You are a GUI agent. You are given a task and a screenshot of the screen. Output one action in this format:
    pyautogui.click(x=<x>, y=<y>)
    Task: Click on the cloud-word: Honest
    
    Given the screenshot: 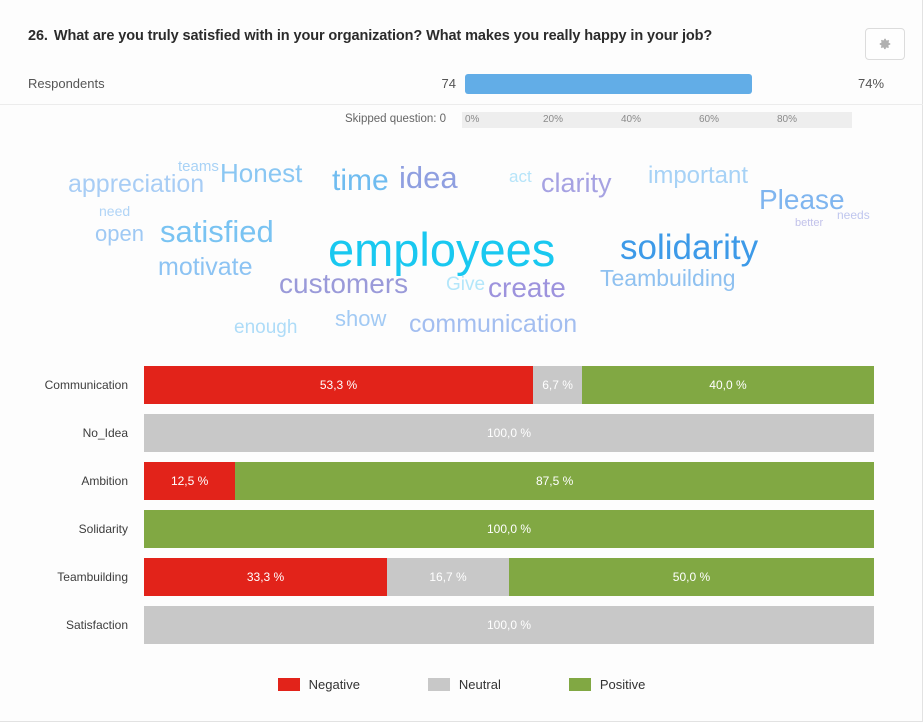 What is the action you would take?
    pyautogui.click(x=261, y=173)
    